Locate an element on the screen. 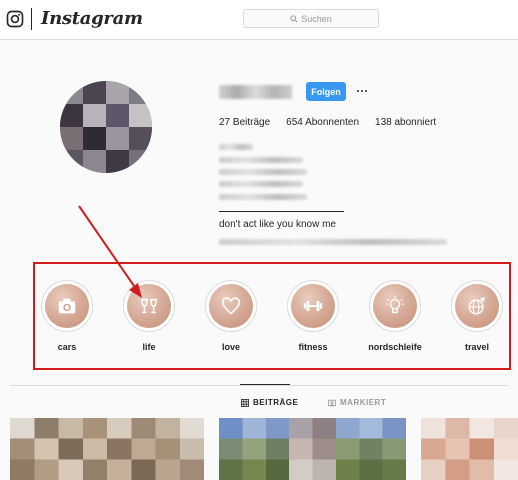  bio-tagline: don't act like you know me is located at coordinates (277, 224).